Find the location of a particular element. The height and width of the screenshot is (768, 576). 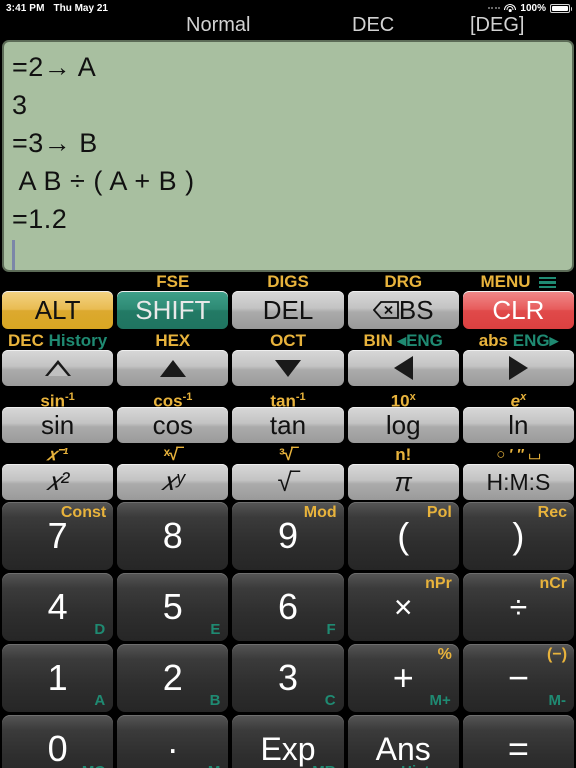

key-minus: − (−) M- is located at coordinates (518, 678).